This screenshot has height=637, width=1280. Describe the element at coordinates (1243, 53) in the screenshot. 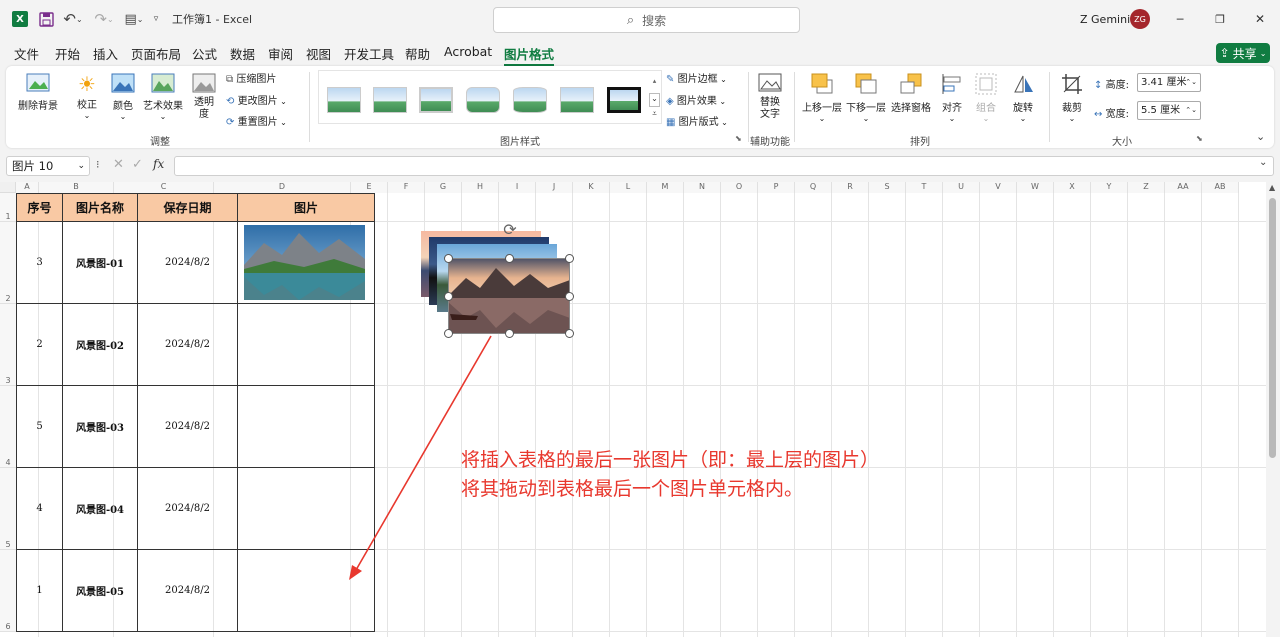

I see `share-button: ⇪ 共享 ⌄` at that location.